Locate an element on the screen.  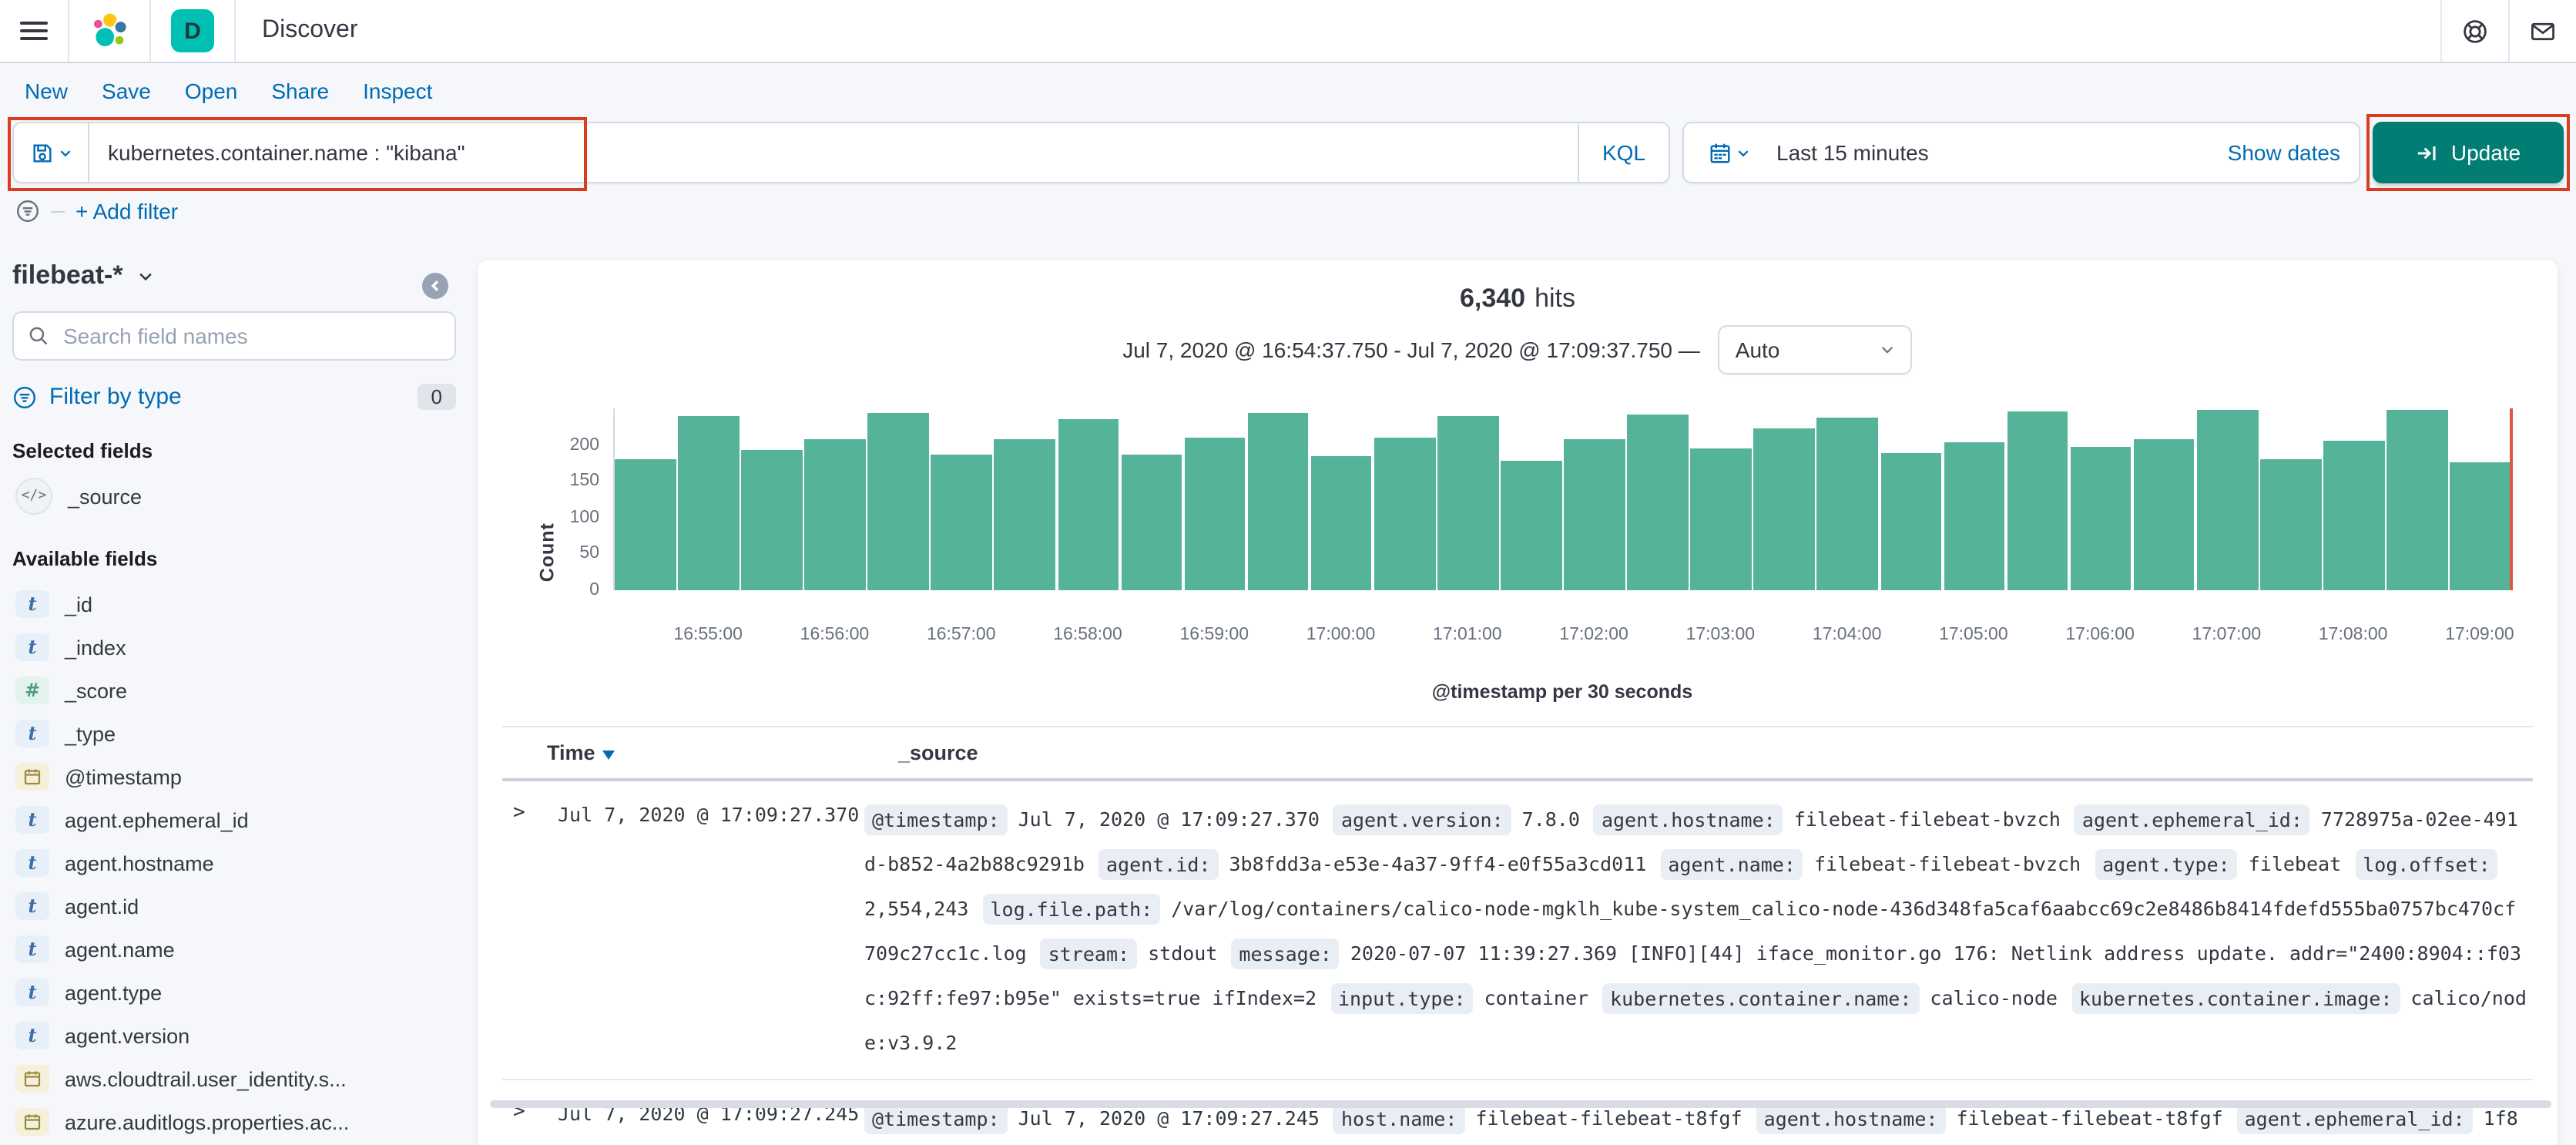
menu-item-new: New is located at coordinates (46, 91).